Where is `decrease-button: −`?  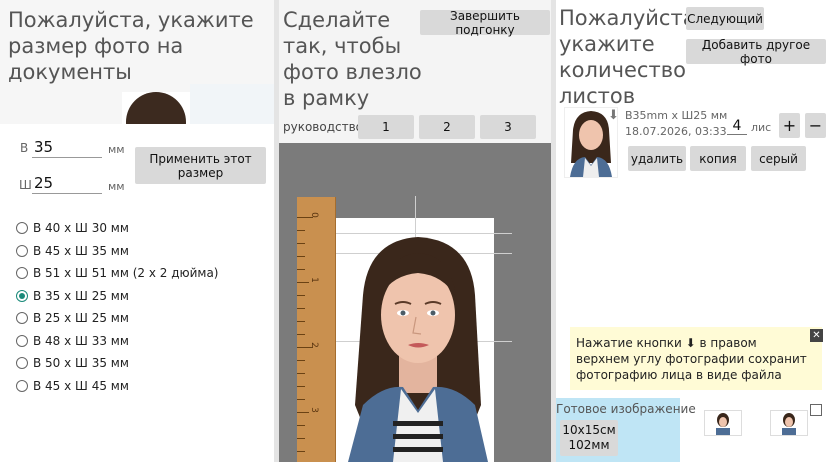
decrease-button: − is located at coordinates (815, 125).